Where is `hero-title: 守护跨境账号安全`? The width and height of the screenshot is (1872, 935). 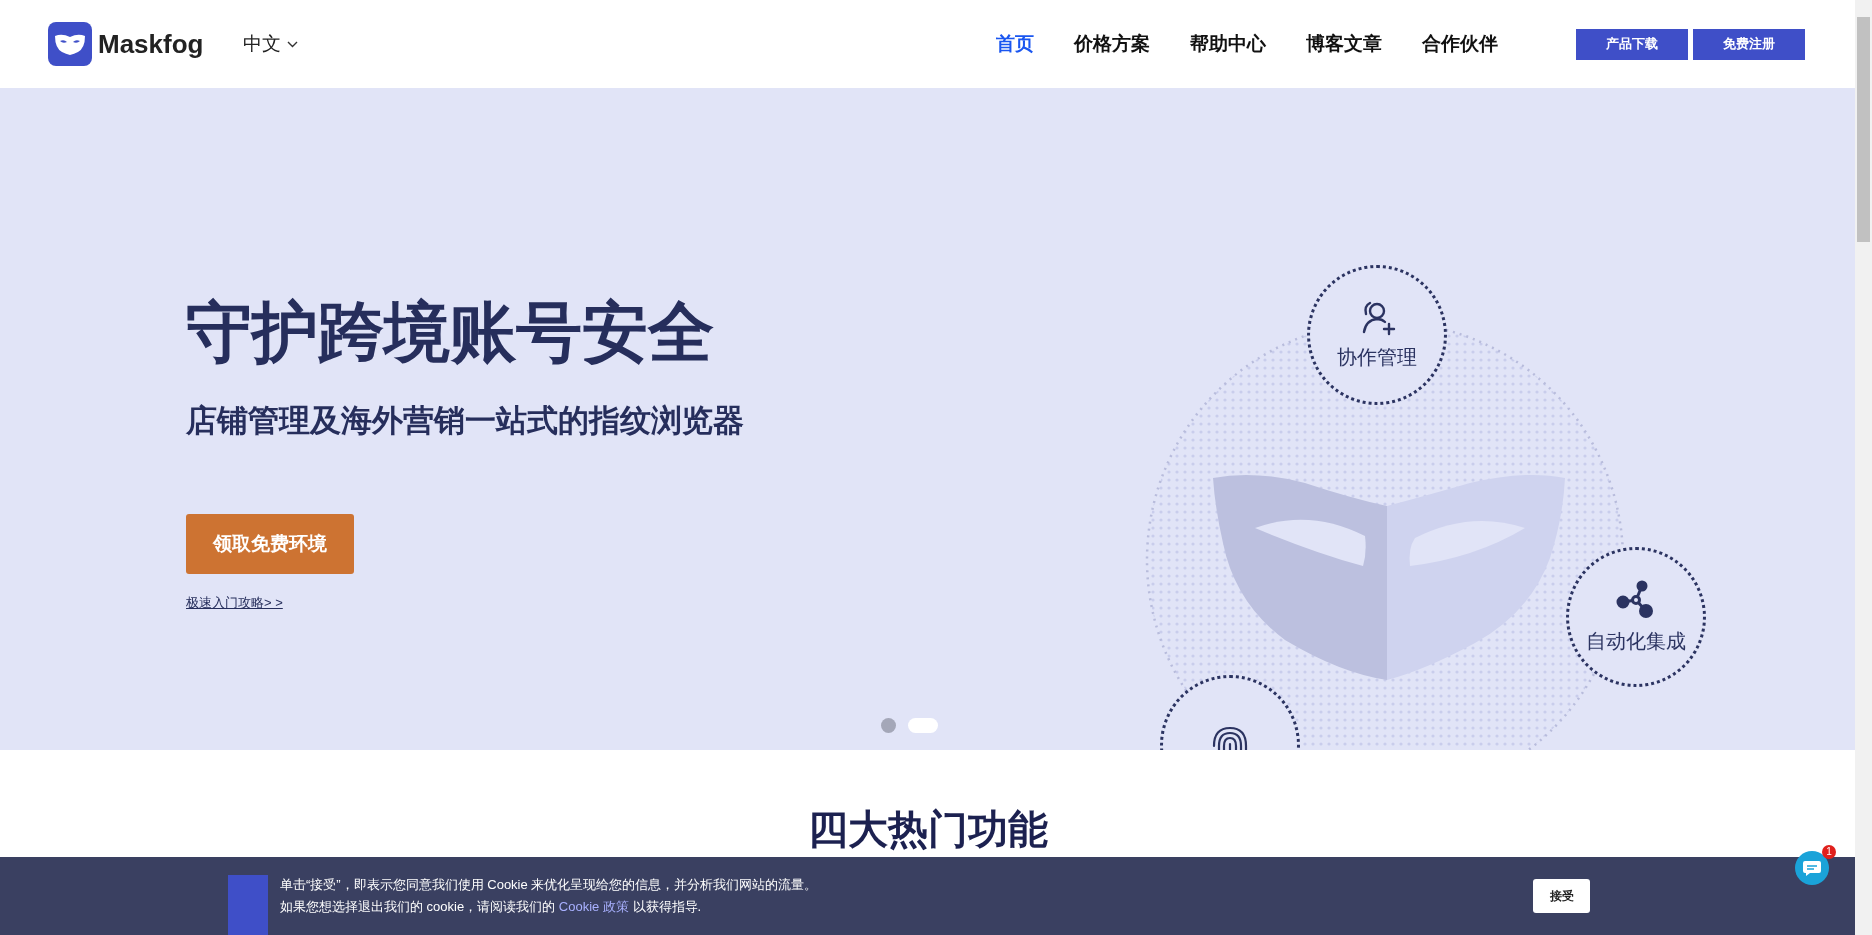 hero-title: 守护跨境账号安全 is located at coordinates (450, 332).